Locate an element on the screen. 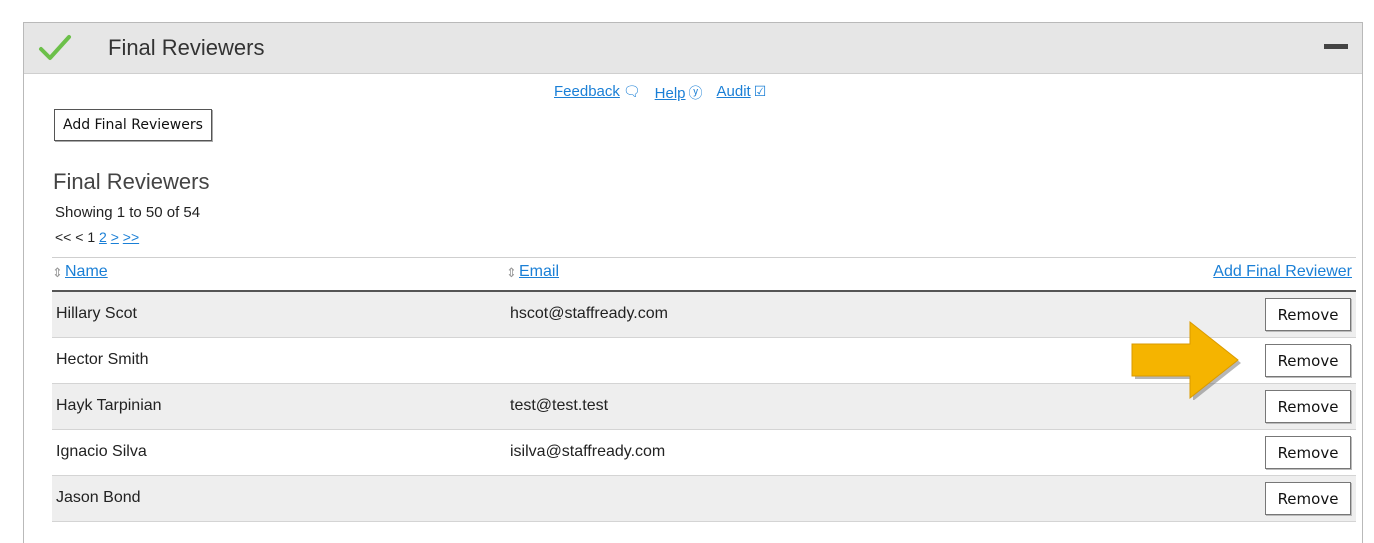 This screenshot has width=1374, height=543. table-row: Jason Bond Remove is located at coordinates (704, 499).